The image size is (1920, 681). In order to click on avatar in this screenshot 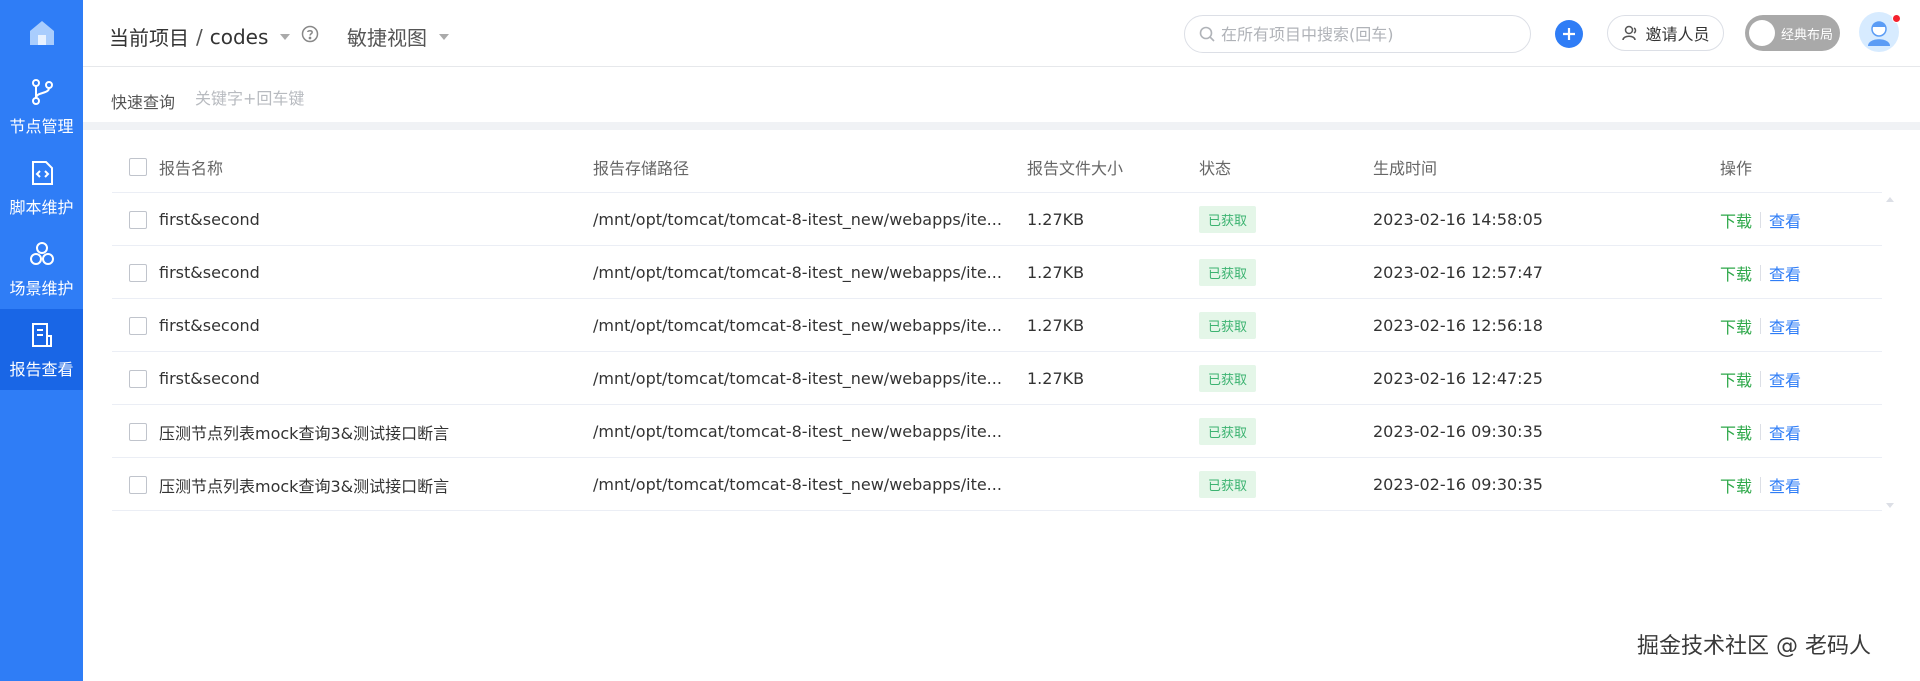, I will do `click(1880, 32)`.